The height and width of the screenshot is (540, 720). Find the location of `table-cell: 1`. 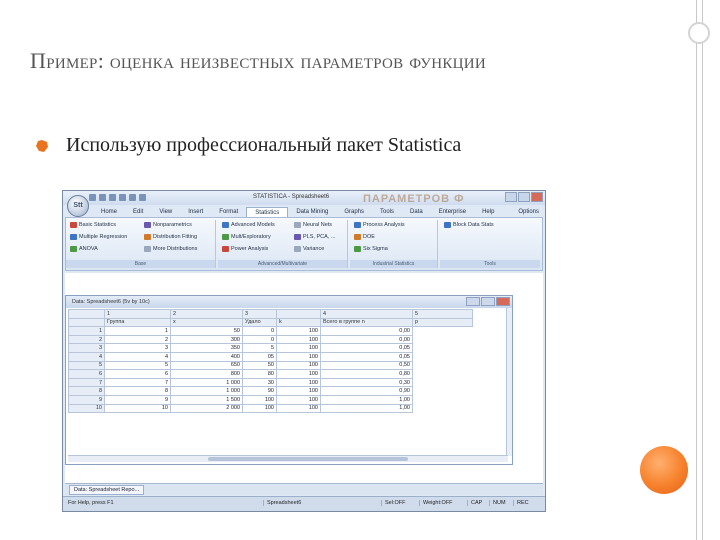

table-cell: 1 is located at coordinates (137, 331).